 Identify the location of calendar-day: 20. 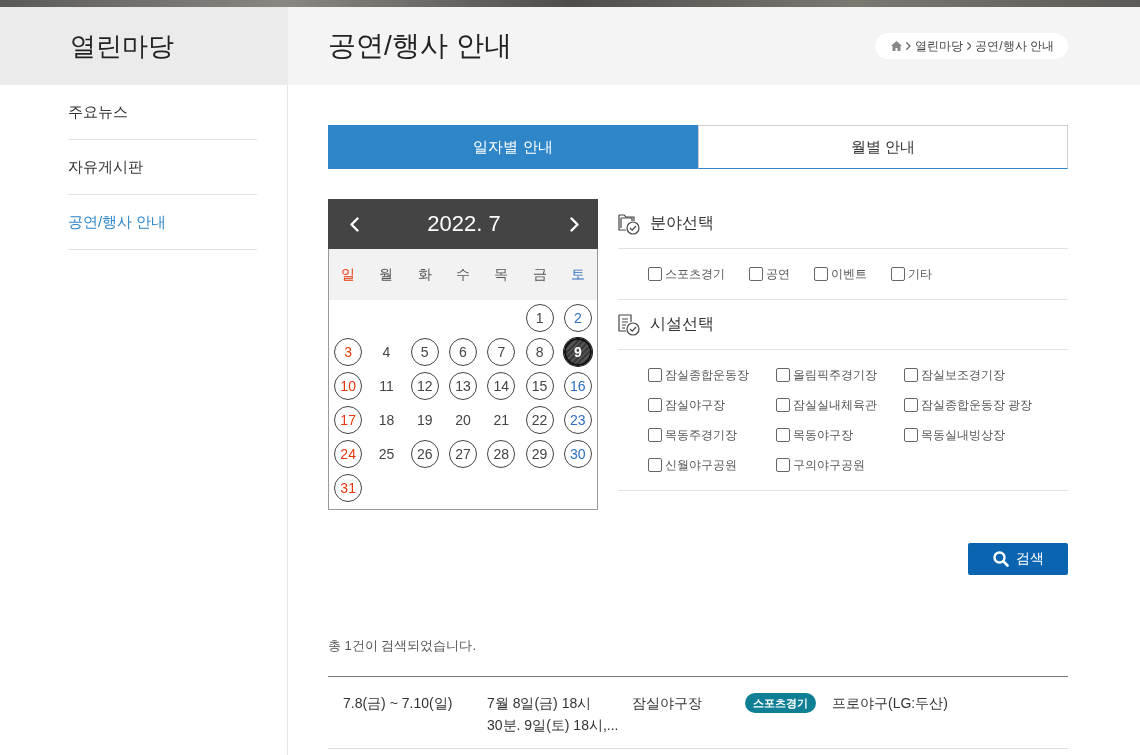
(463, 420).